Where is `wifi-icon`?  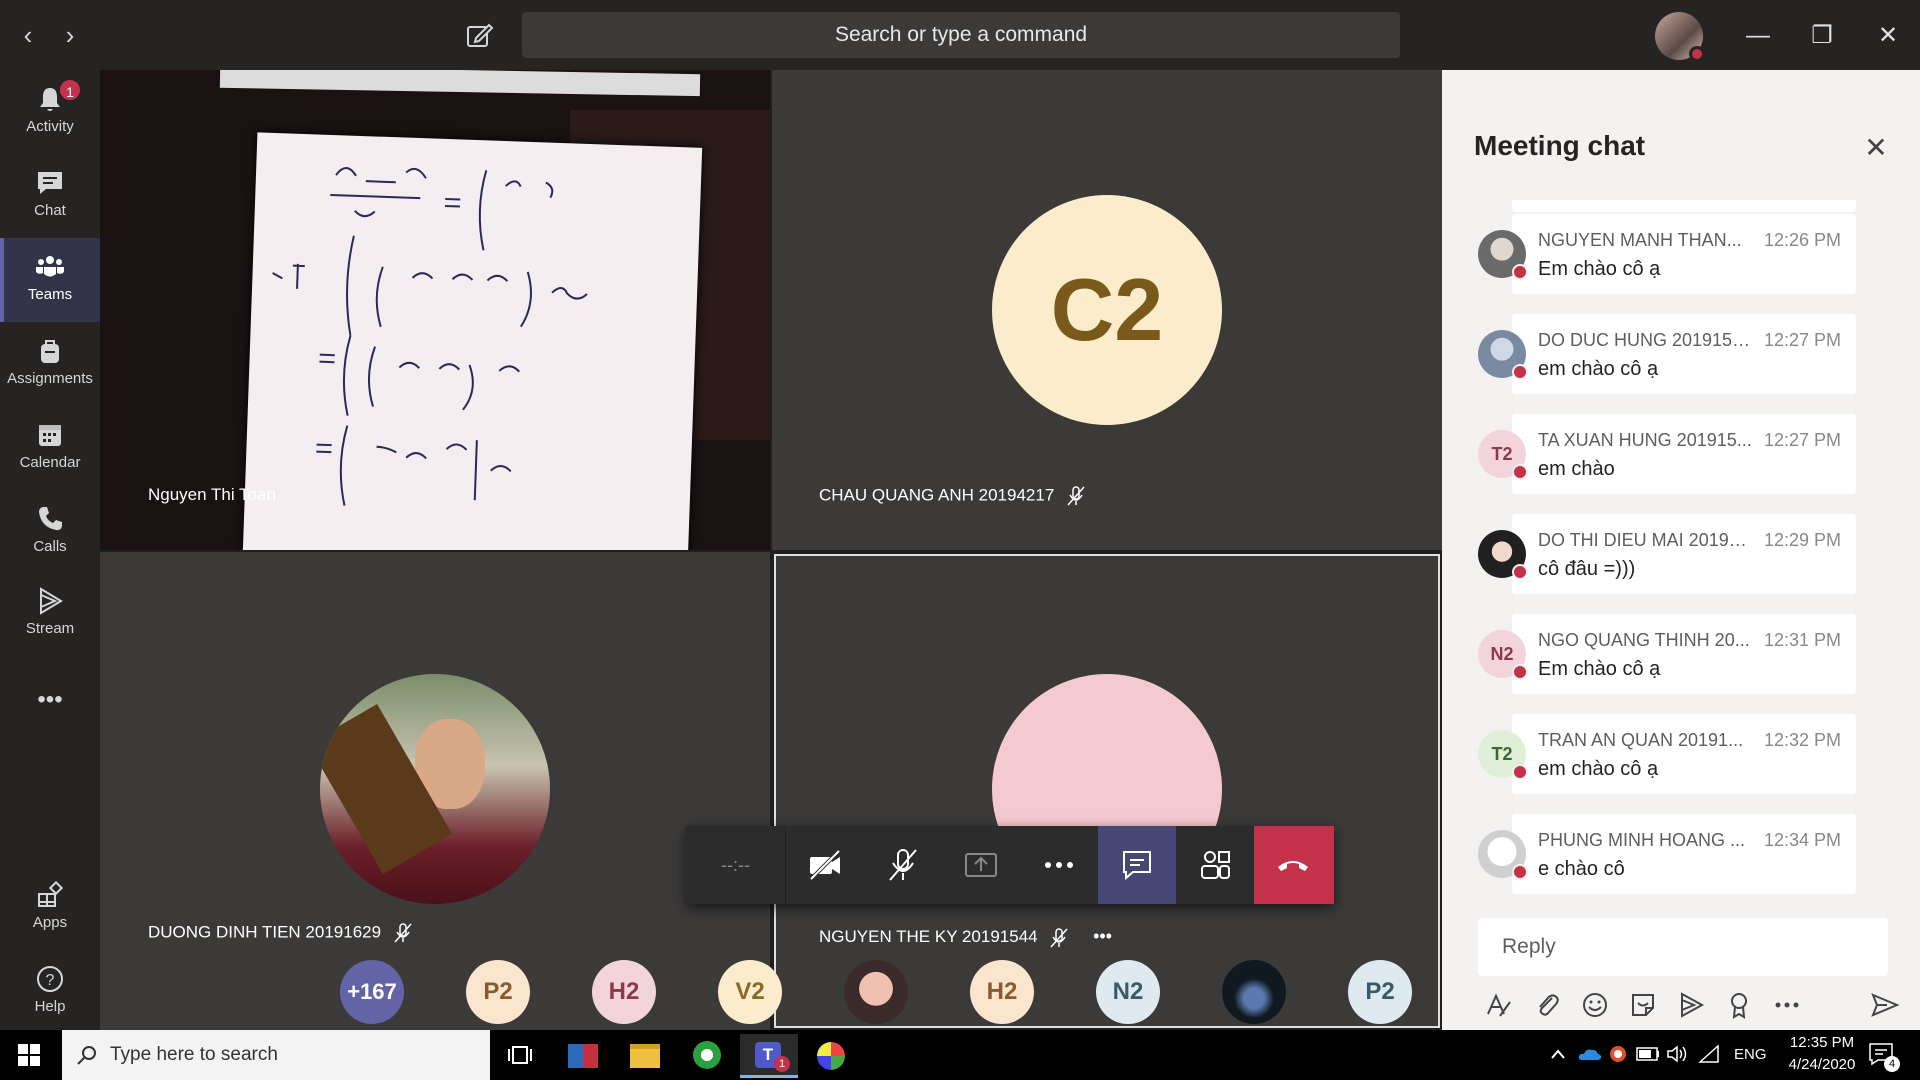 wifi-icon is located at coordinates (1709, 1054).